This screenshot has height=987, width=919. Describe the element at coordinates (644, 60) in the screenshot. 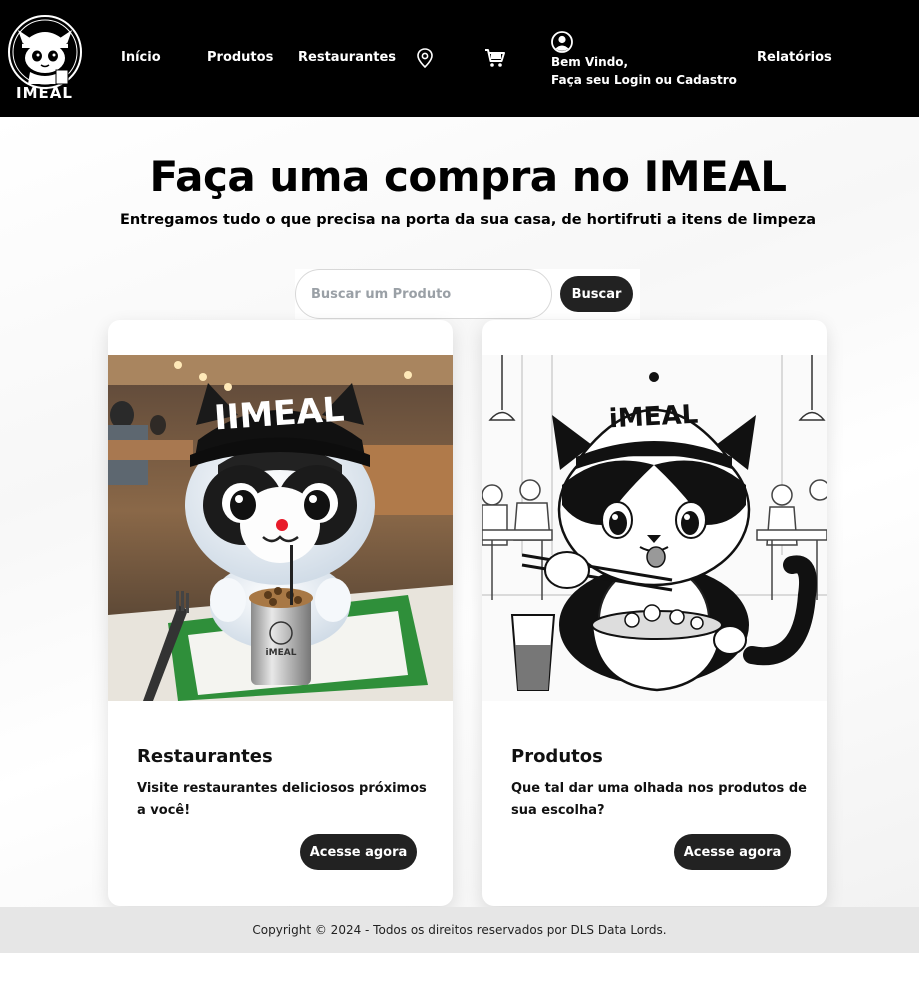

I see `login-link: Bem Vindo, Faça seu Login ou Cadastro` at that location.